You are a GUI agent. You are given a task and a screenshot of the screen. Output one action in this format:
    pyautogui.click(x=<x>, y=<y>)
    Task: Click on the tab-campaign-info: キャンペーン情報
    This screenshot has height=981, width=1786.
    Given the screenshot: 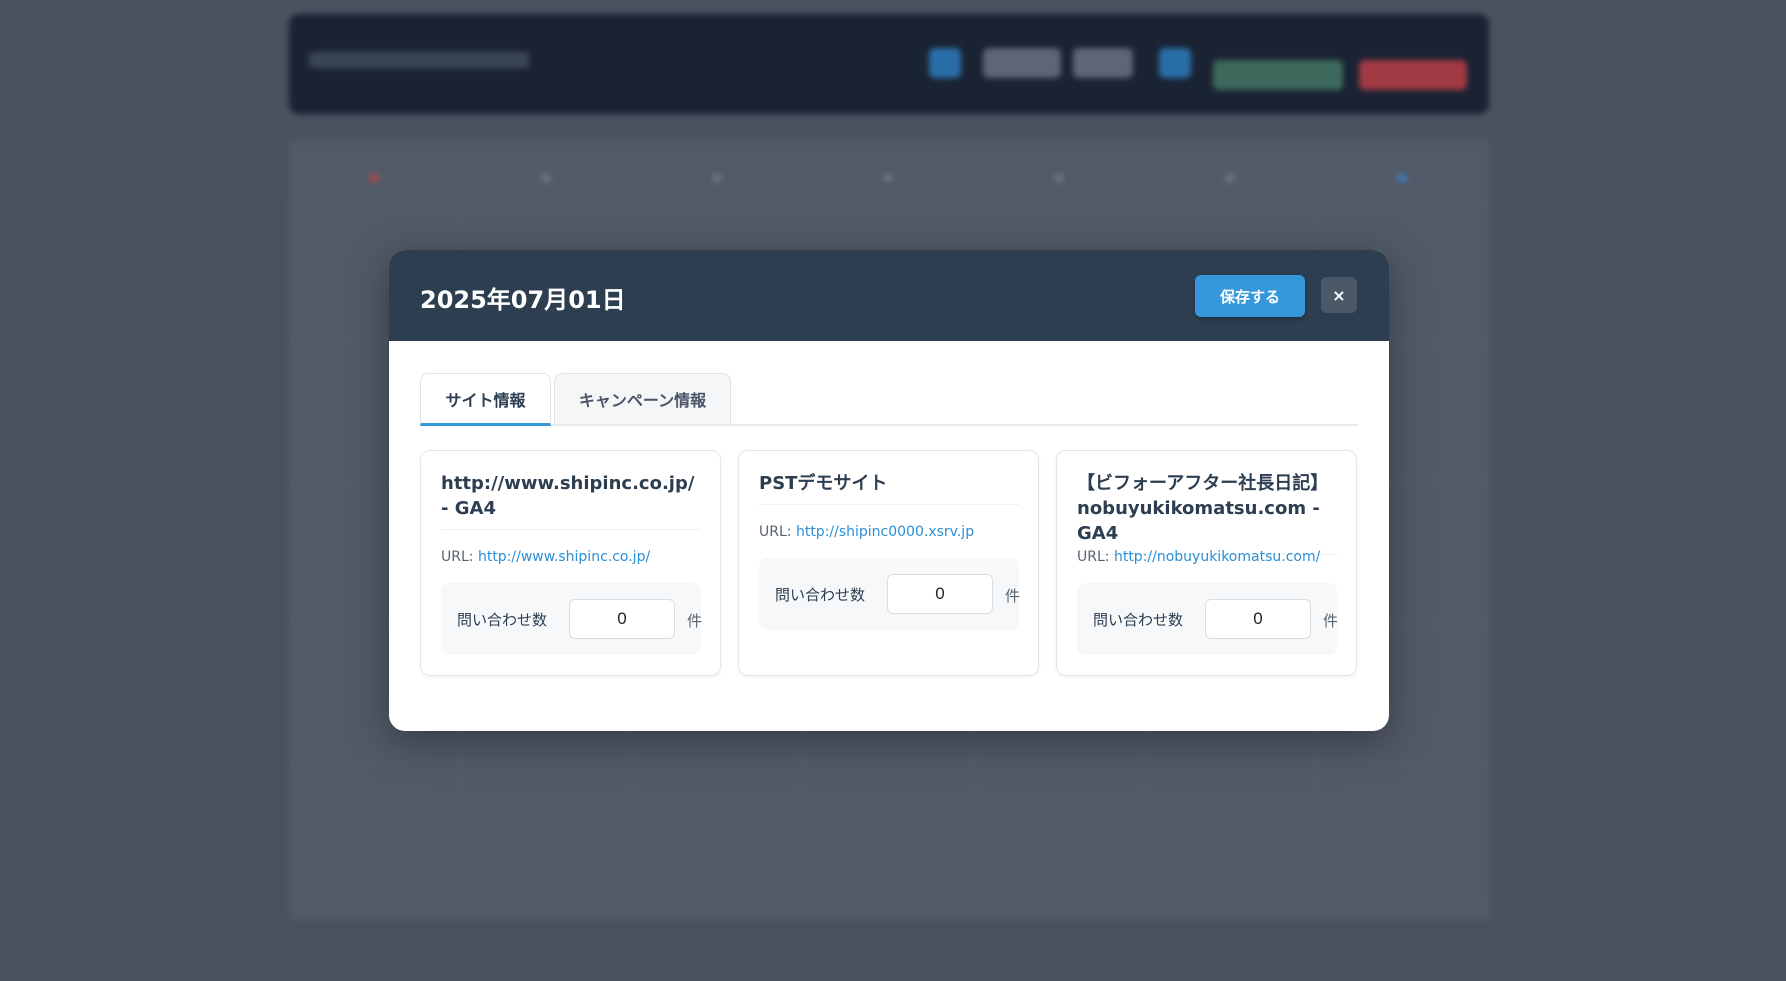 What is the action you would take?
    pyautogui.click(x=642, y=398)
    